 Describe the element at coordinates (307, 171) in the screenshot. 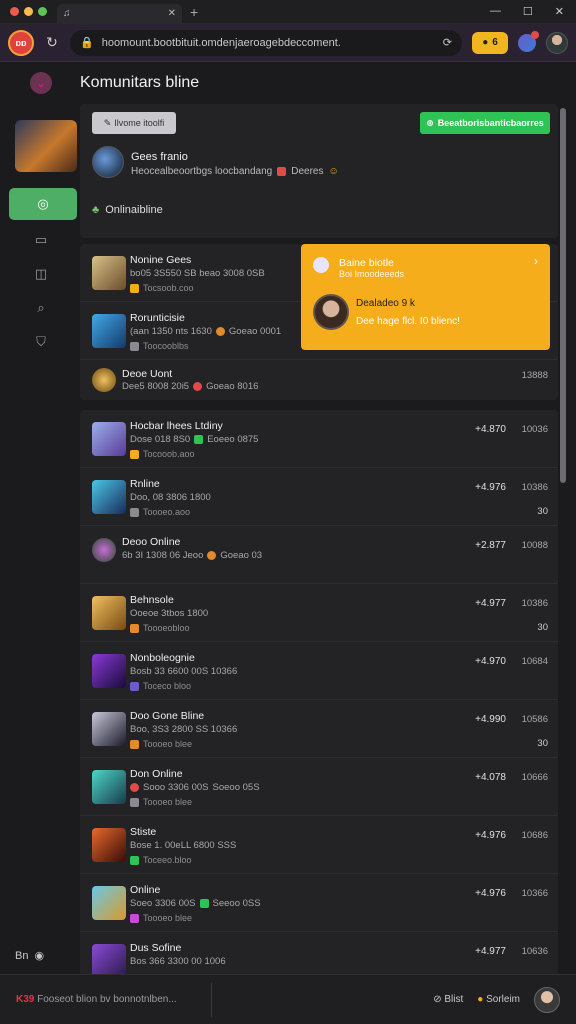

I see `profile-tag: Deeres` at that location.